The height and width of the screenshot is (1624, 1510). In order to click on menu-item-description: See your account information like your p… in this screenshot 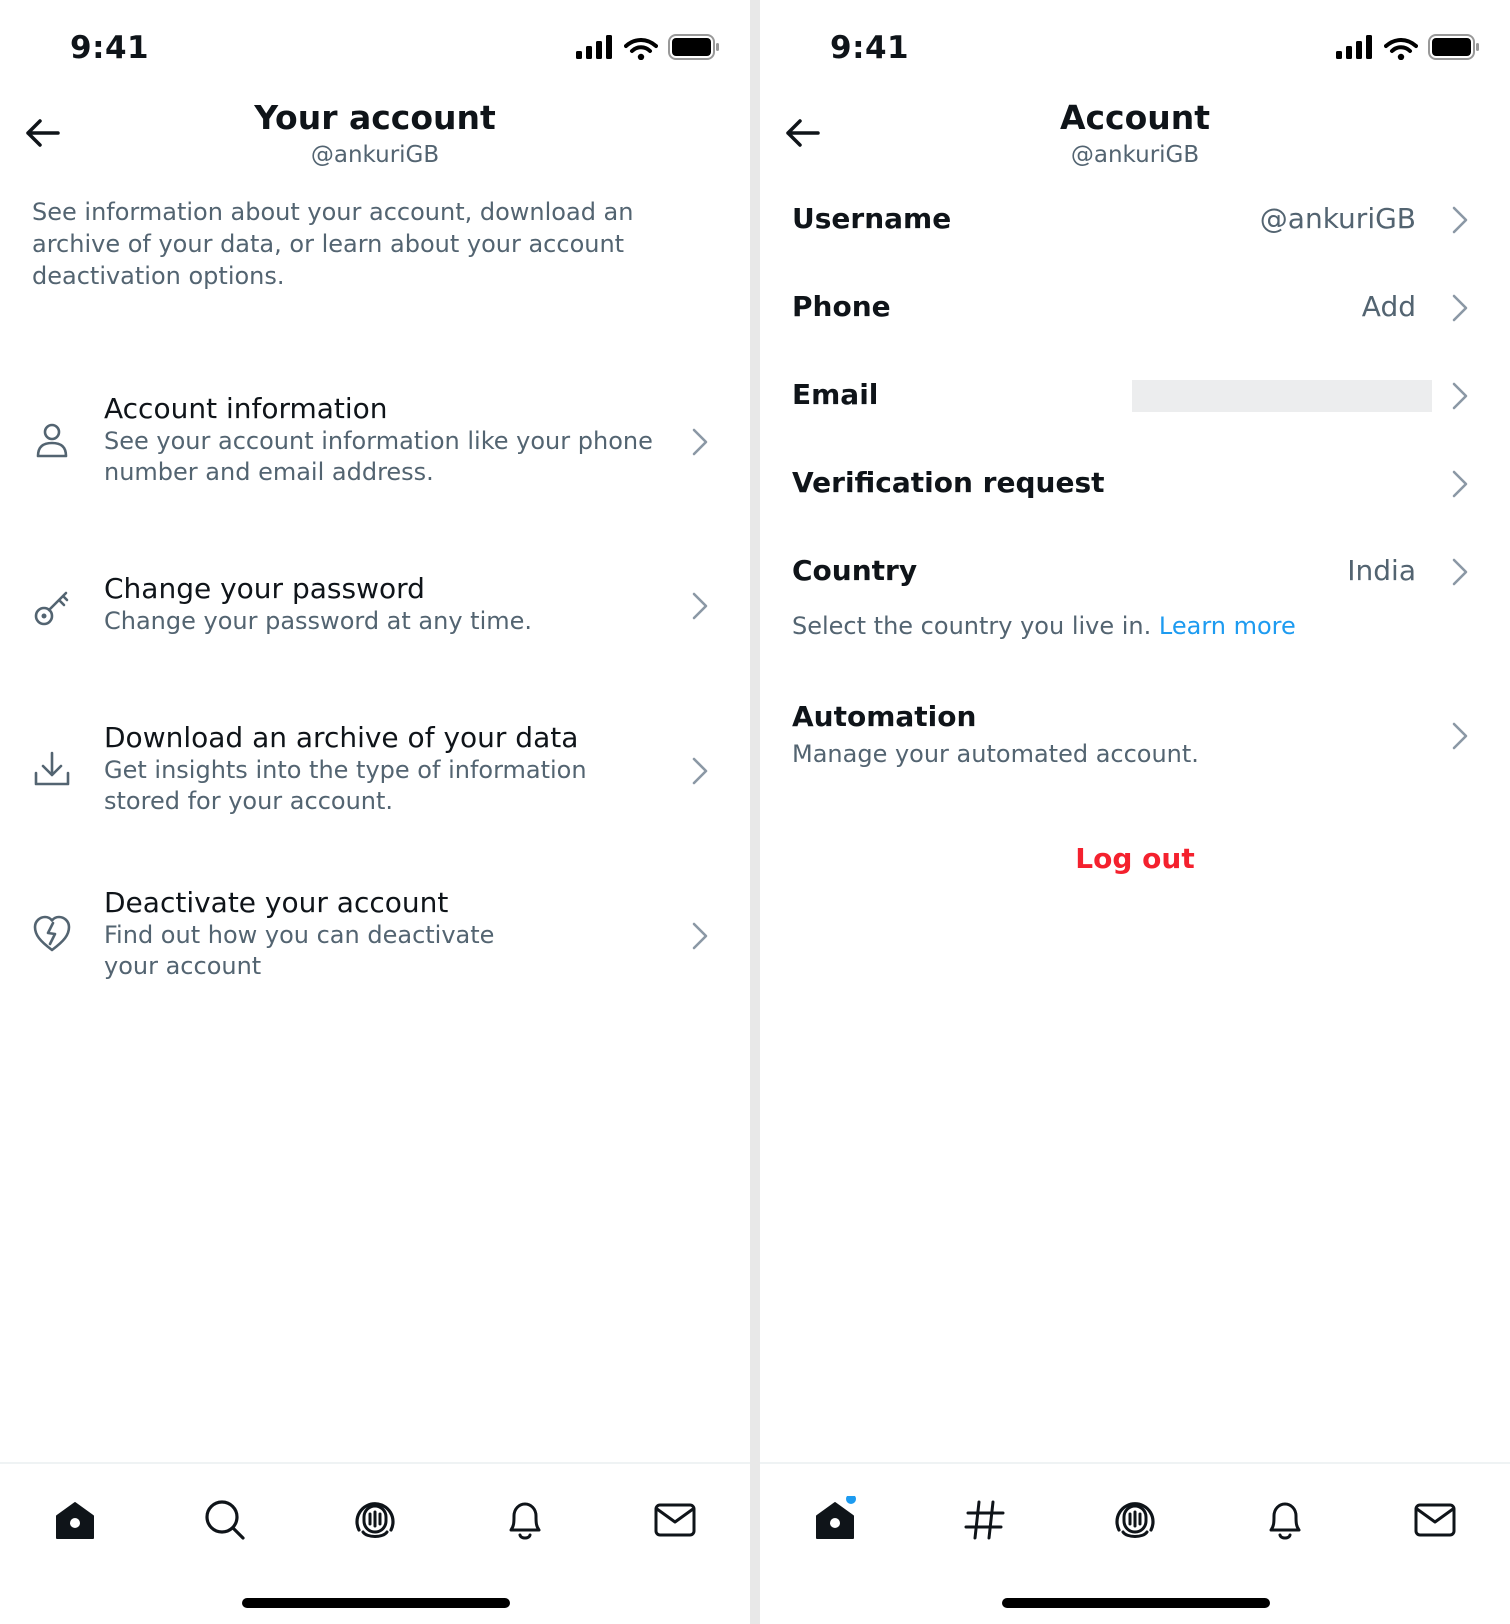, I will do `click(378, 456)`.